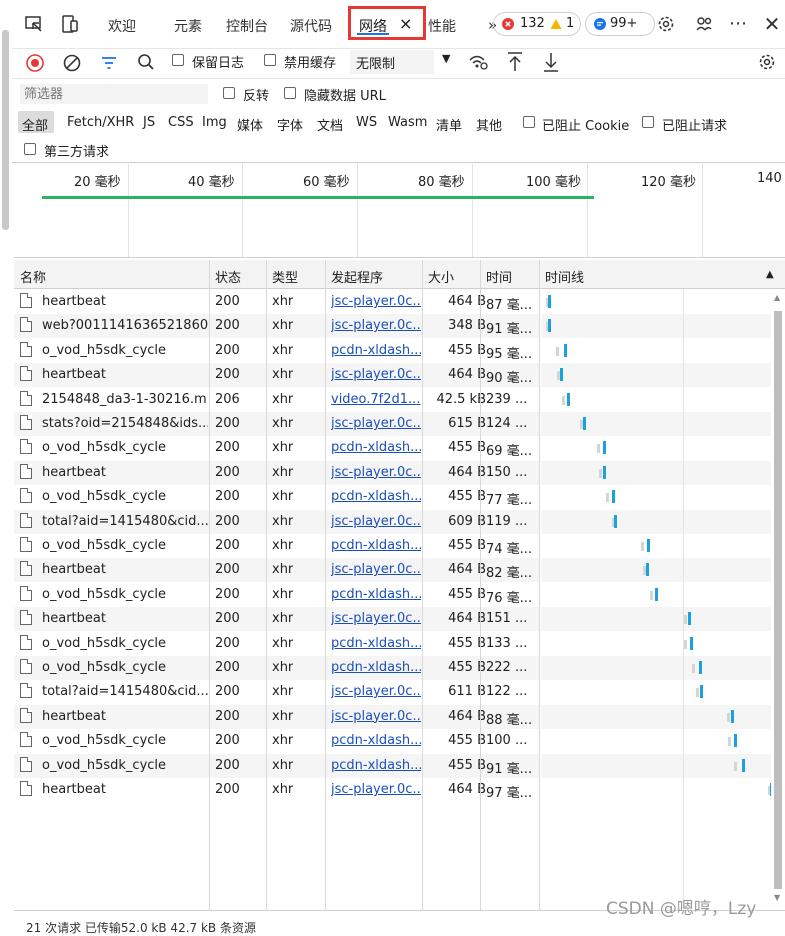  Describe the element at coordinates (290, 93) in the screenshot. I see `hide-data-url-checkbox` at that location.